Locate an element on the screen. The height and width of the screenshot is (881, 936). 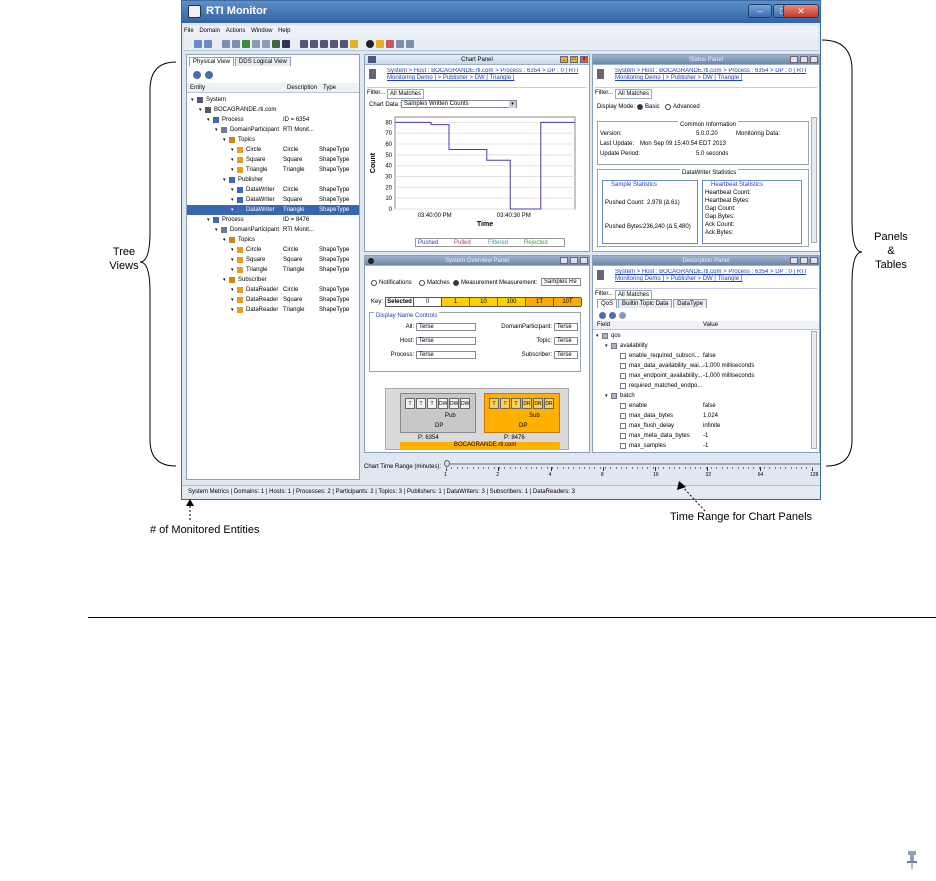
right-bracket is located at coordinates (842, 253).